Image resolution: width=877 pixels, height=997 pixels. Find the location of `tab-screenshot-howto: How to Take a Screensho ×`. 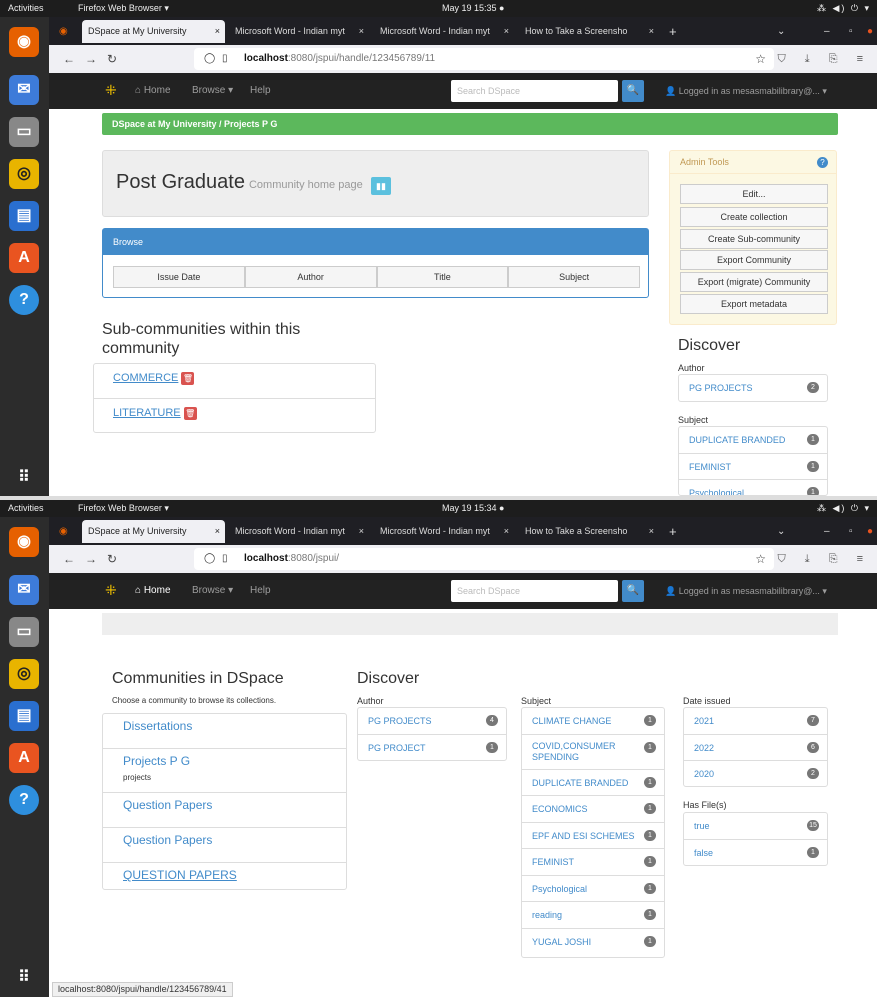

tab-screenshot-howto: How to Take a Screensho × is located at coordinates (589, 31).